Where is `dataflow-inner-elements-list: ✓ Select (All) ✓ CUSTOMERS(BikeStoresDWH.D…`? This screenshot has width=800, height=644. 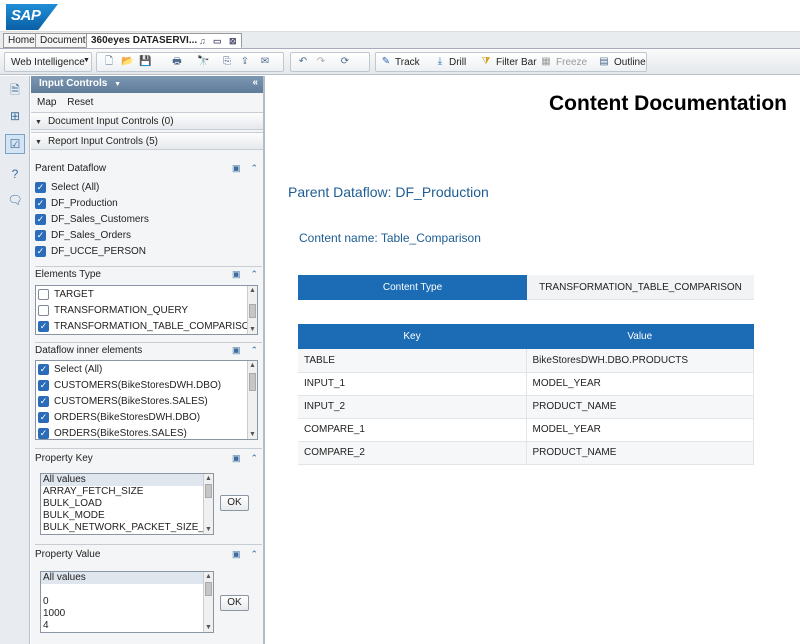 dataflow-inner-elements-list: ✓ Select (All) ✓ CUSTOMERS(BikeStoresDWH.D… is located at coordinates (146, 400).